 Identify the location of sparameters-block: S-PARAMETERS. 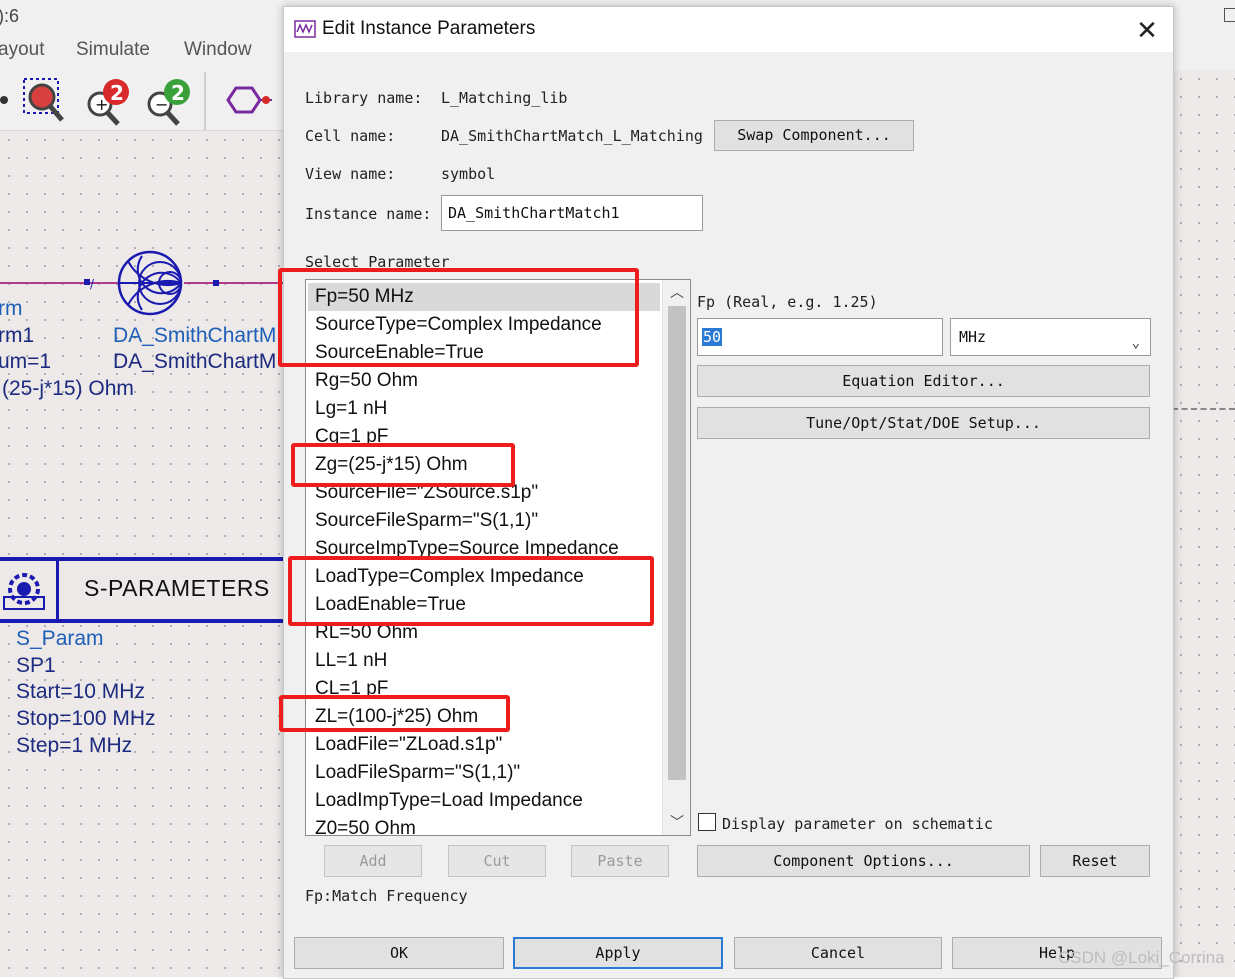
(141, 590).